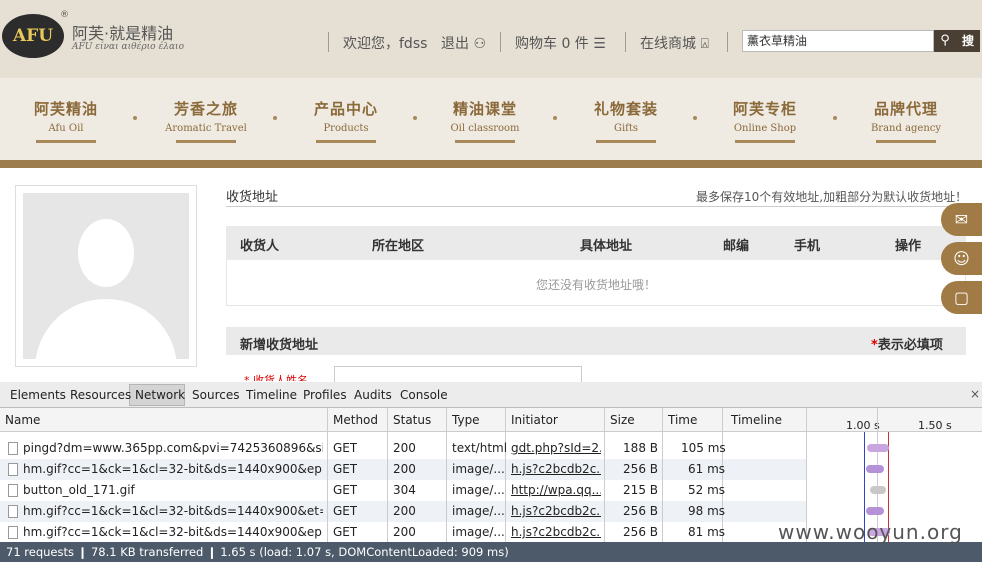 The width and height of the screenshot is (982, 562). What do you see at coordinates (66, 120) in the screenshot?
I see `nav-item-afu-oil: 阿芙精油 Afu Oil` at bounding box center [66, 120].